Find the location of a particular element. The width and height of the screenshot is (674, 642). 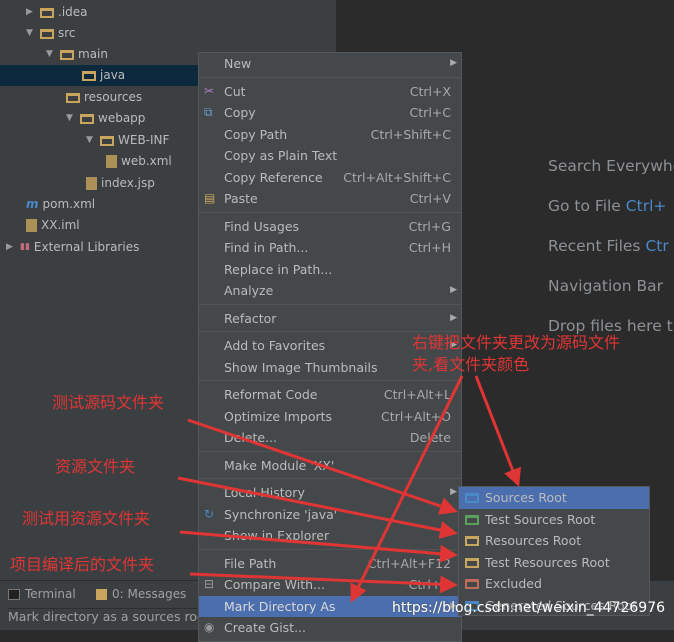

arrow-test-sources is located at coordinates (322, 466).